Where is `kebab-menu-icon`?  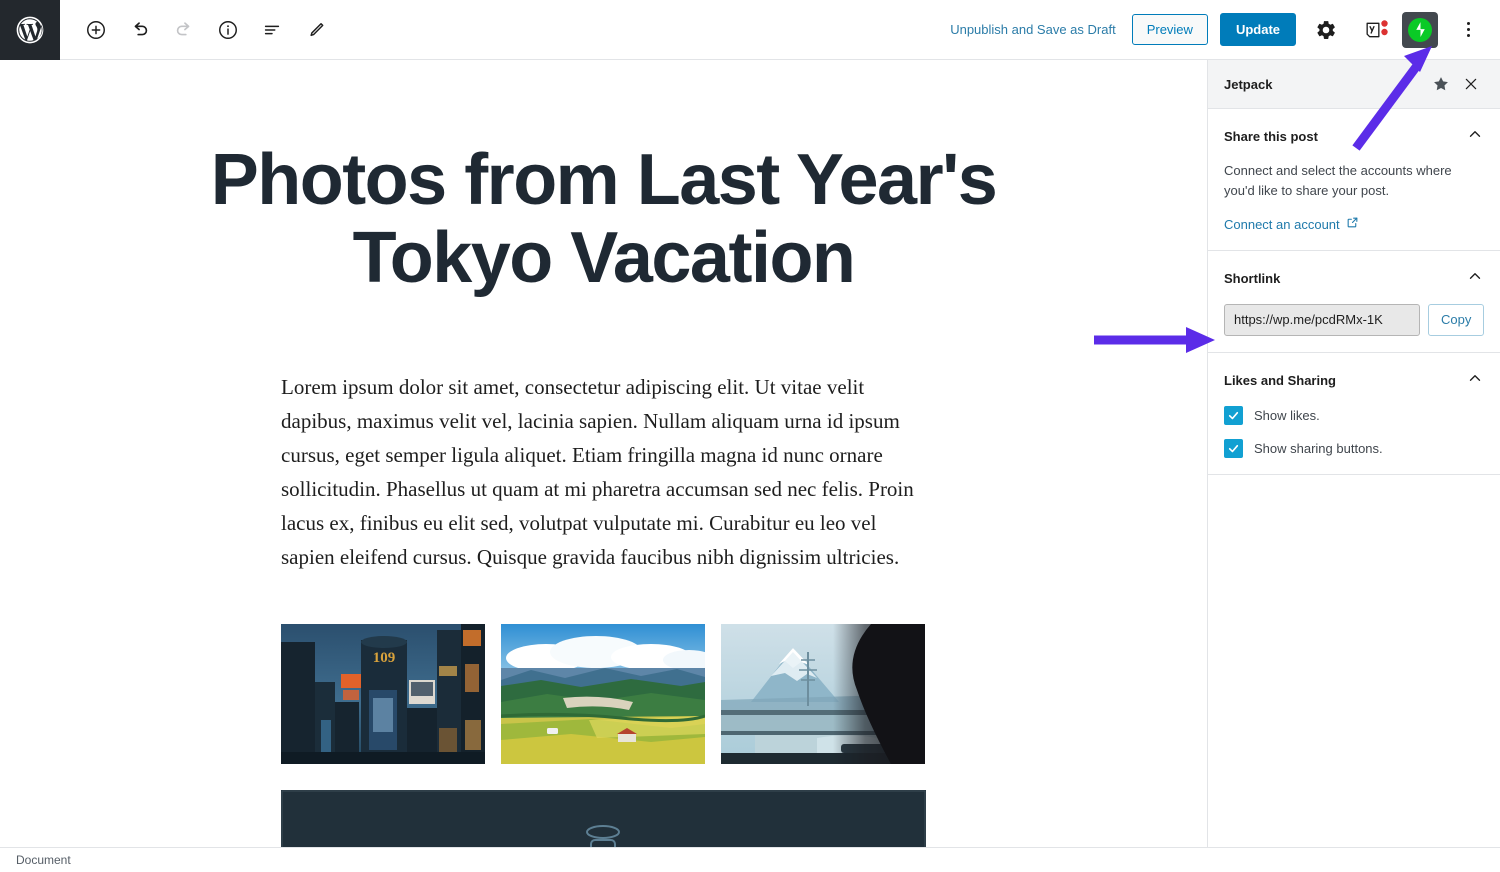 kebab-menu-icon is located at coordinates (1468, 29).